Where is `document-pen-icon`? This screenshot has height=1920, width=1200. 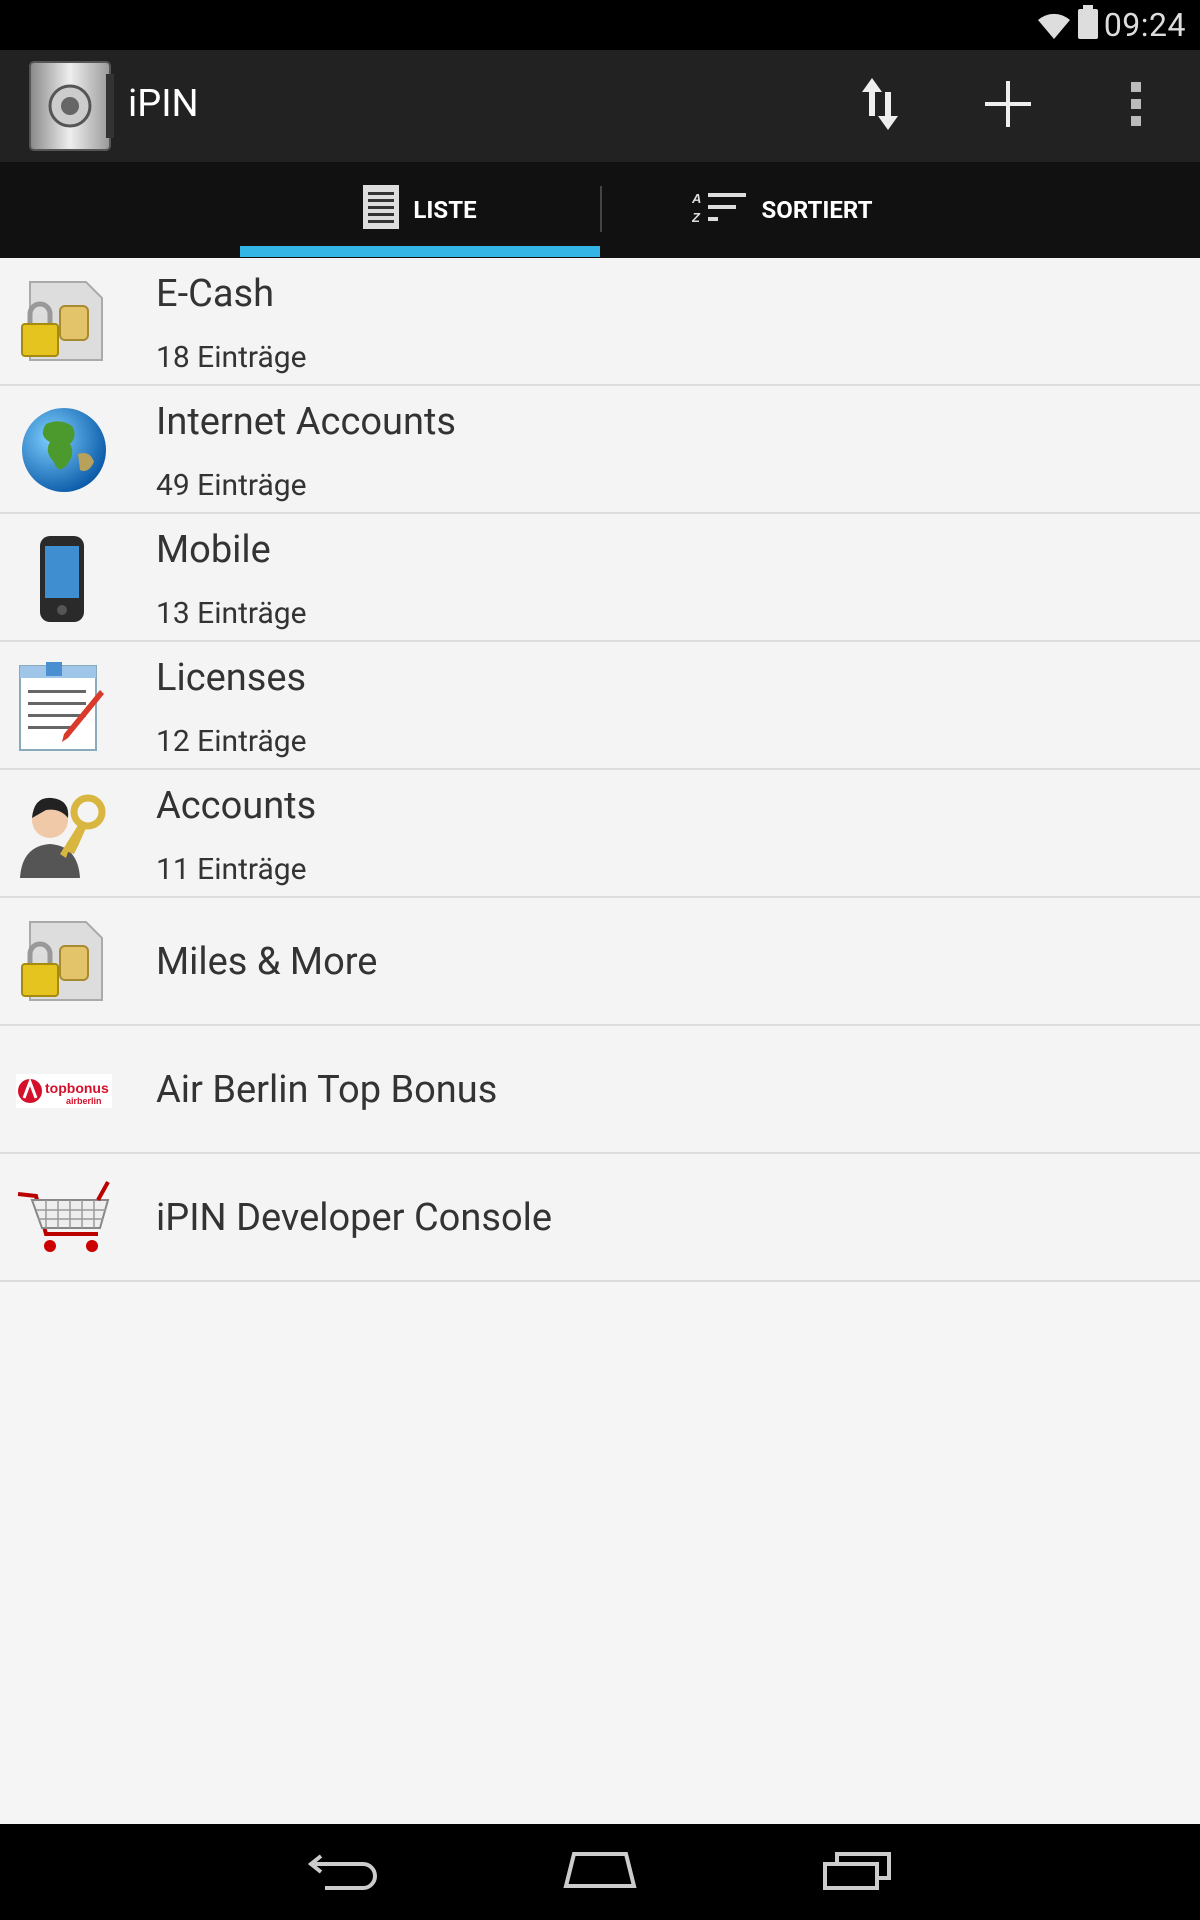 document-pen-icon is located at coordinates (62, 706).